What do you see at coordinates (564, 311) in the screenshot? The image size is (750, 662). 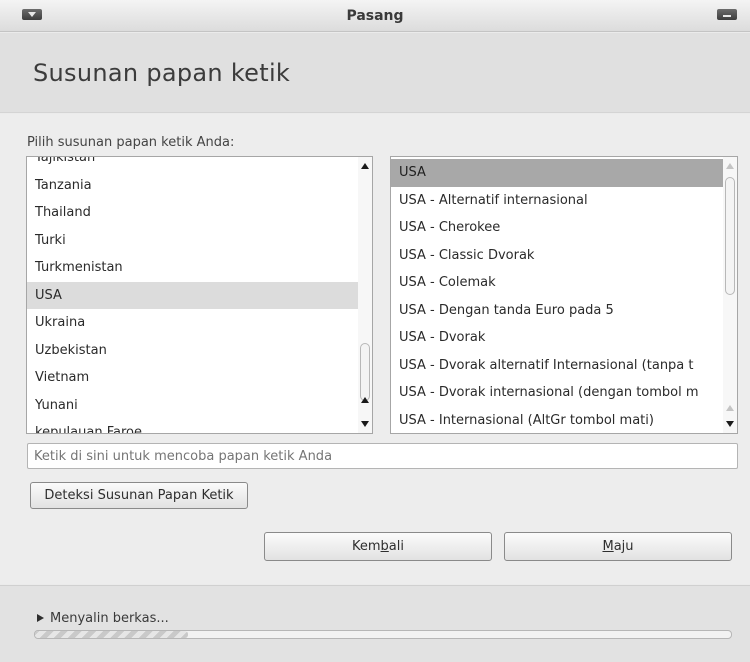 I see `list-item: USA - Dengan tanda Euro pada 5` at bounding box center [564, 311].